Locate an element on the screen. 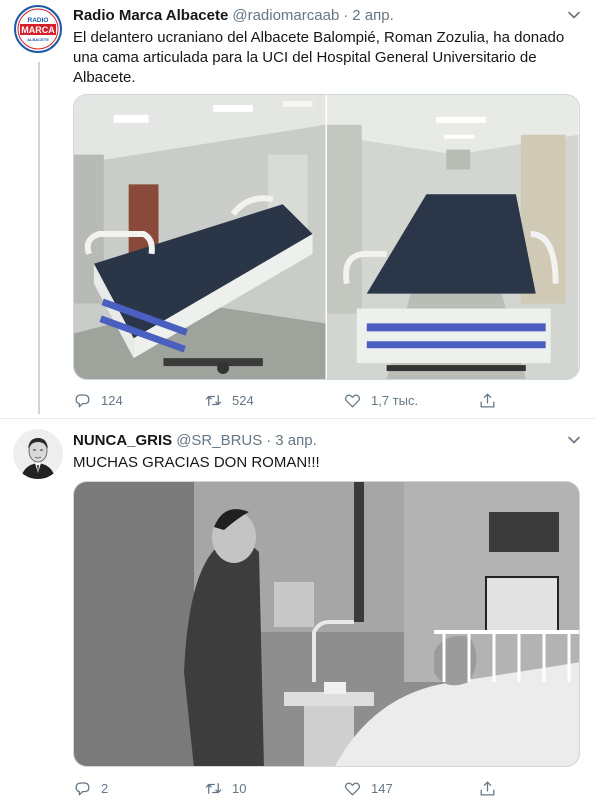  radio-marca-logo: RADIO MARCA ALBACETE is located at coordinates (38, 29).